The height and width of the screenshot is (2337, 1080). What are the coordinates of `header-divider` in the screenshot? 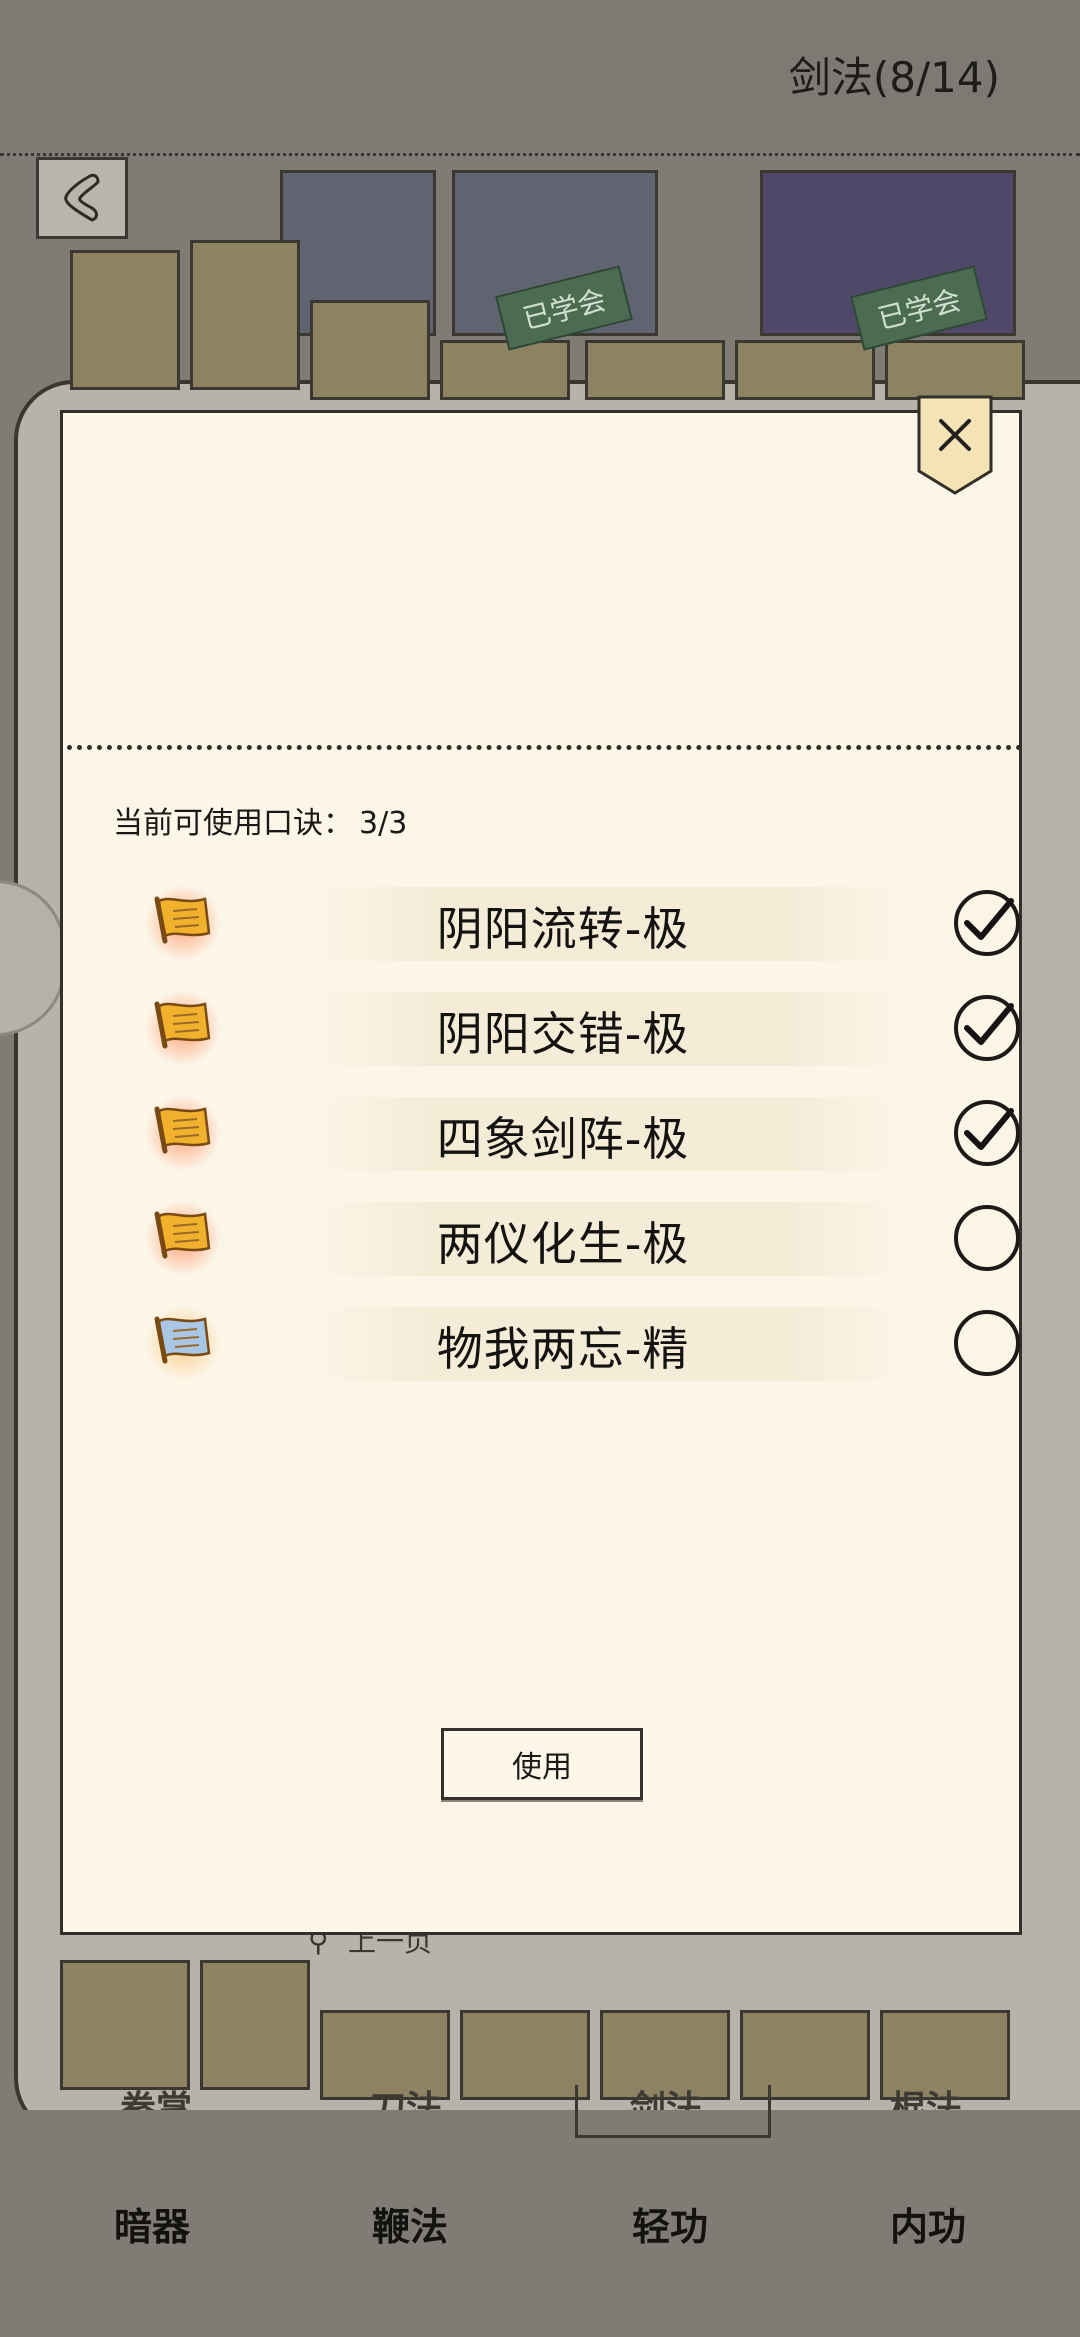 It's located at (540, 154).